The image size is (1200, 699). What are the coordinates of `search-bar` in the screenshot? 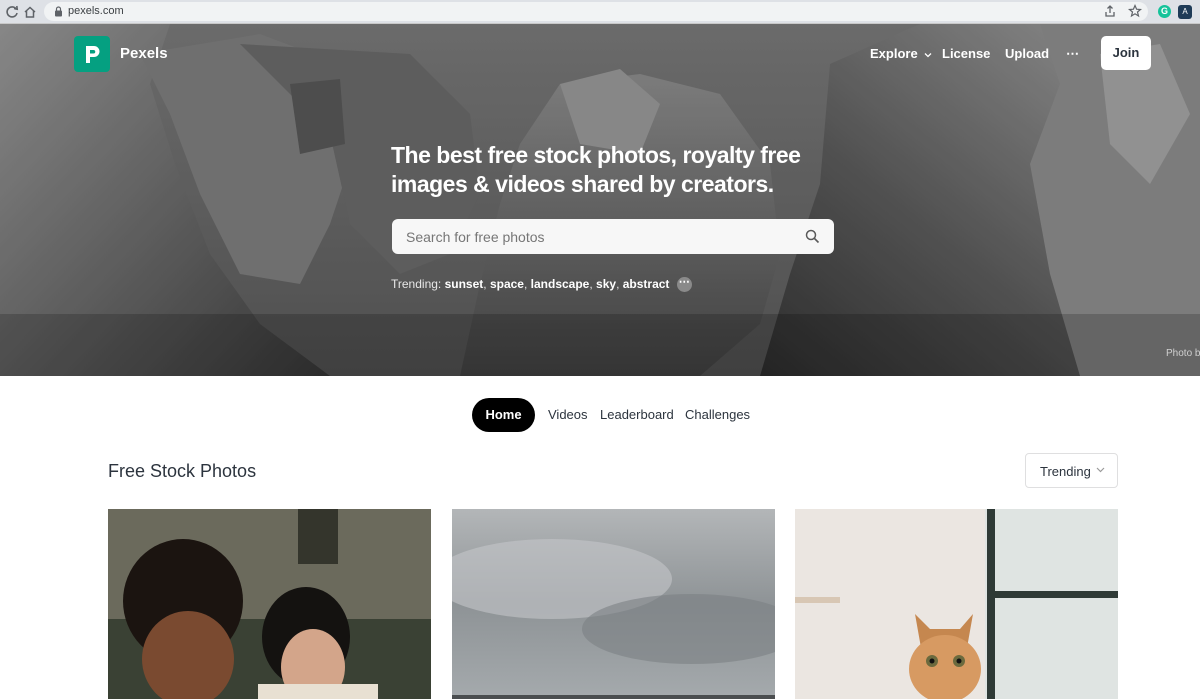 It's located at (613, 236).